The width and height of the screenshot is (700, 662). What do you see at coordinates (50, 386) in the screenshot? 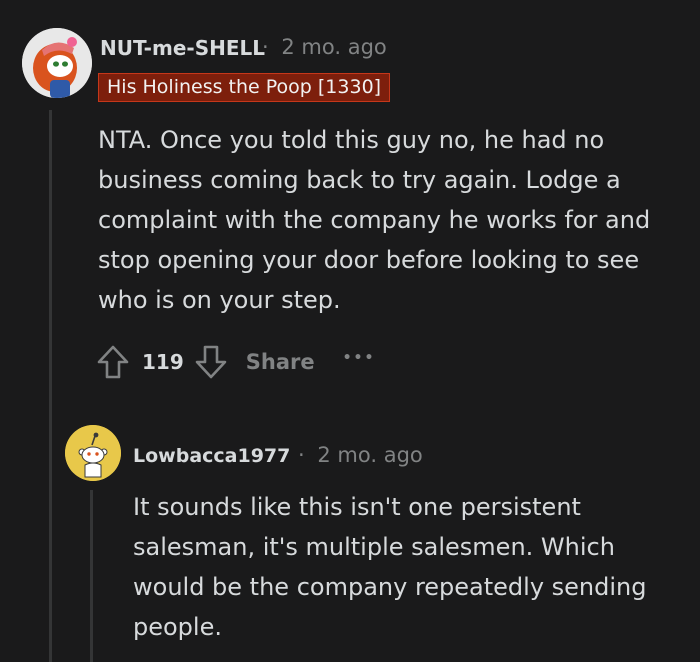
I see `thread-line-comment1` at bounding box center [50, 386].